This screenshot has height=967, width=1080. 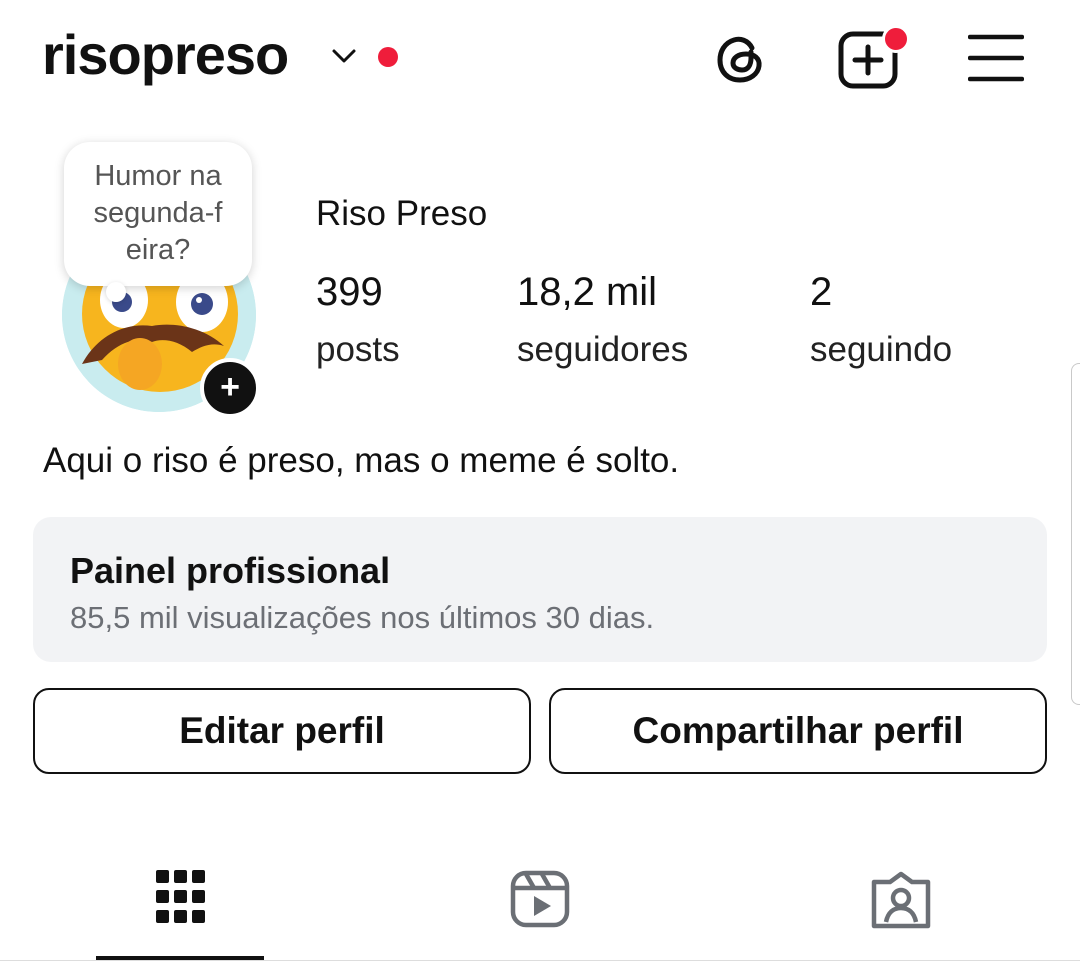 What do you see at coordinates (230, 570) in the screenshot?
I see `dashboard-title: Painel profissional` at bounding box center [230, 570].